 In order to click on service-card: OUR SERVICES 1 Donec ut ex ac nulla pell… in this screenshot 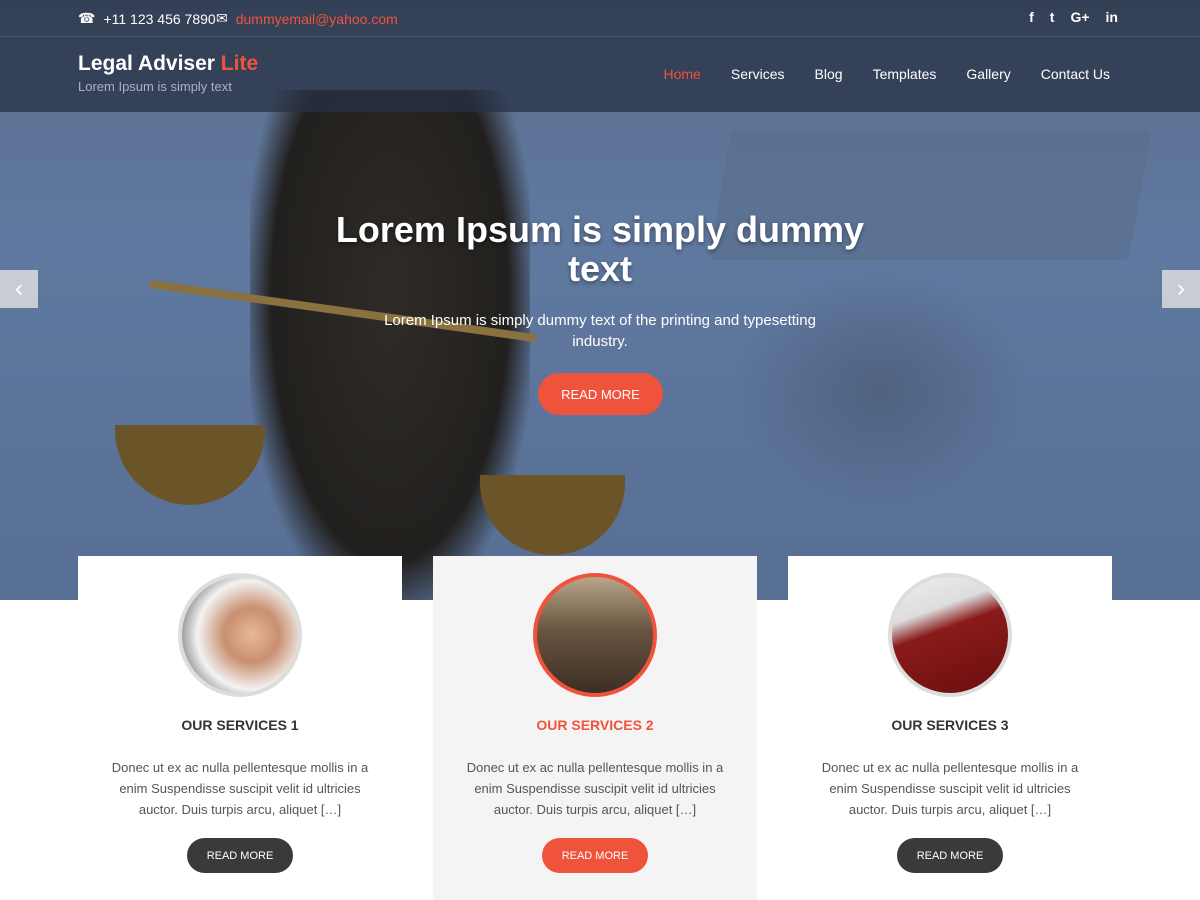, I will do `click(240, 728)`.